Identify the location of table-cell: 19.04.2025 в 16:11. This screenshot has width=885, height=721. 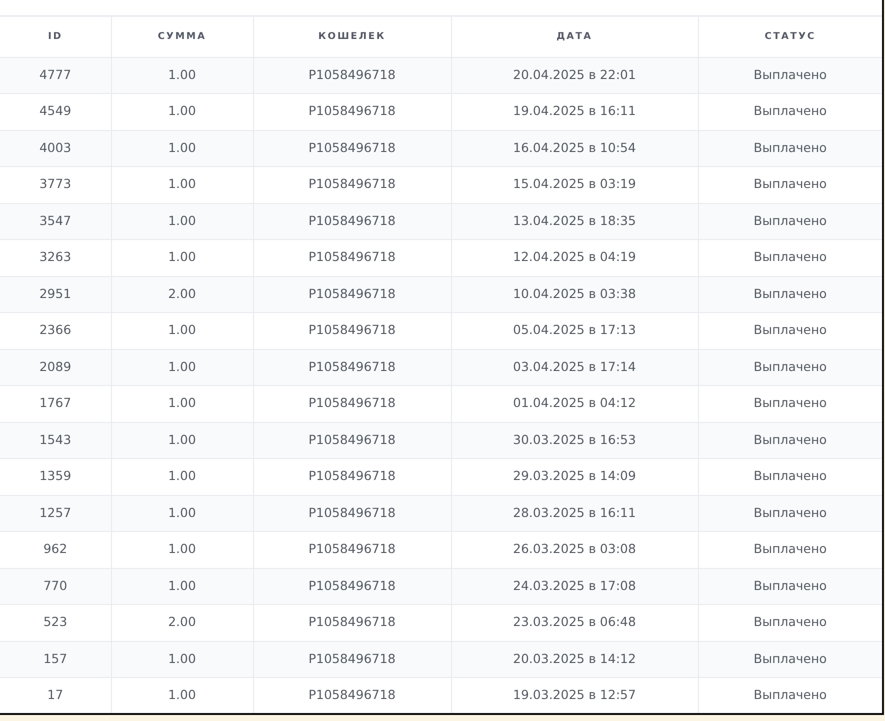
(574, 112).